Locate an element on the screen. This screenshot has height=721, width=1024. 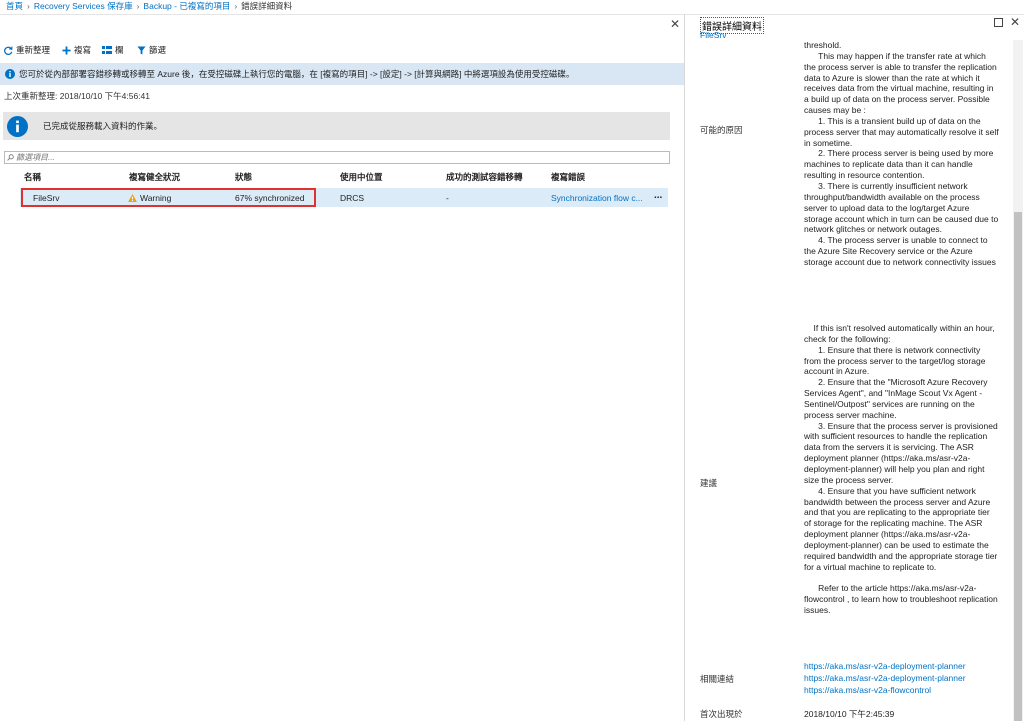
breadcrumb-home: 首頁 is located at coordinates (14, 6).